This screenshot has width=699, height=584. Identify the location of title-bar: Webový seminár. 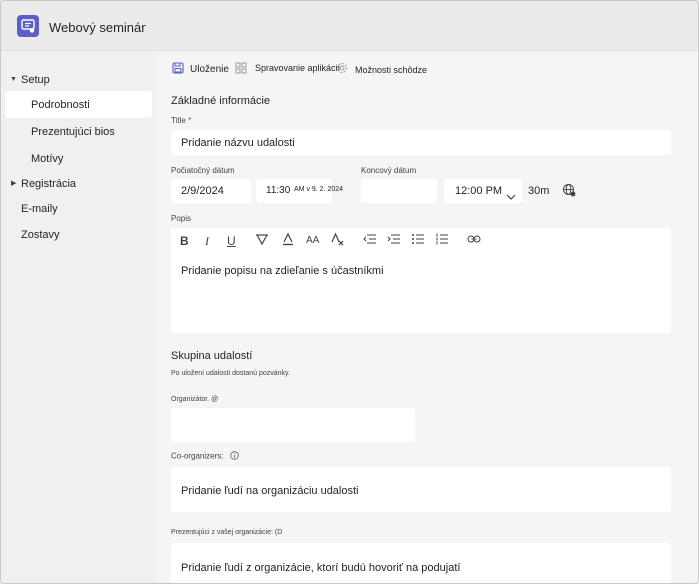
(349, 26).